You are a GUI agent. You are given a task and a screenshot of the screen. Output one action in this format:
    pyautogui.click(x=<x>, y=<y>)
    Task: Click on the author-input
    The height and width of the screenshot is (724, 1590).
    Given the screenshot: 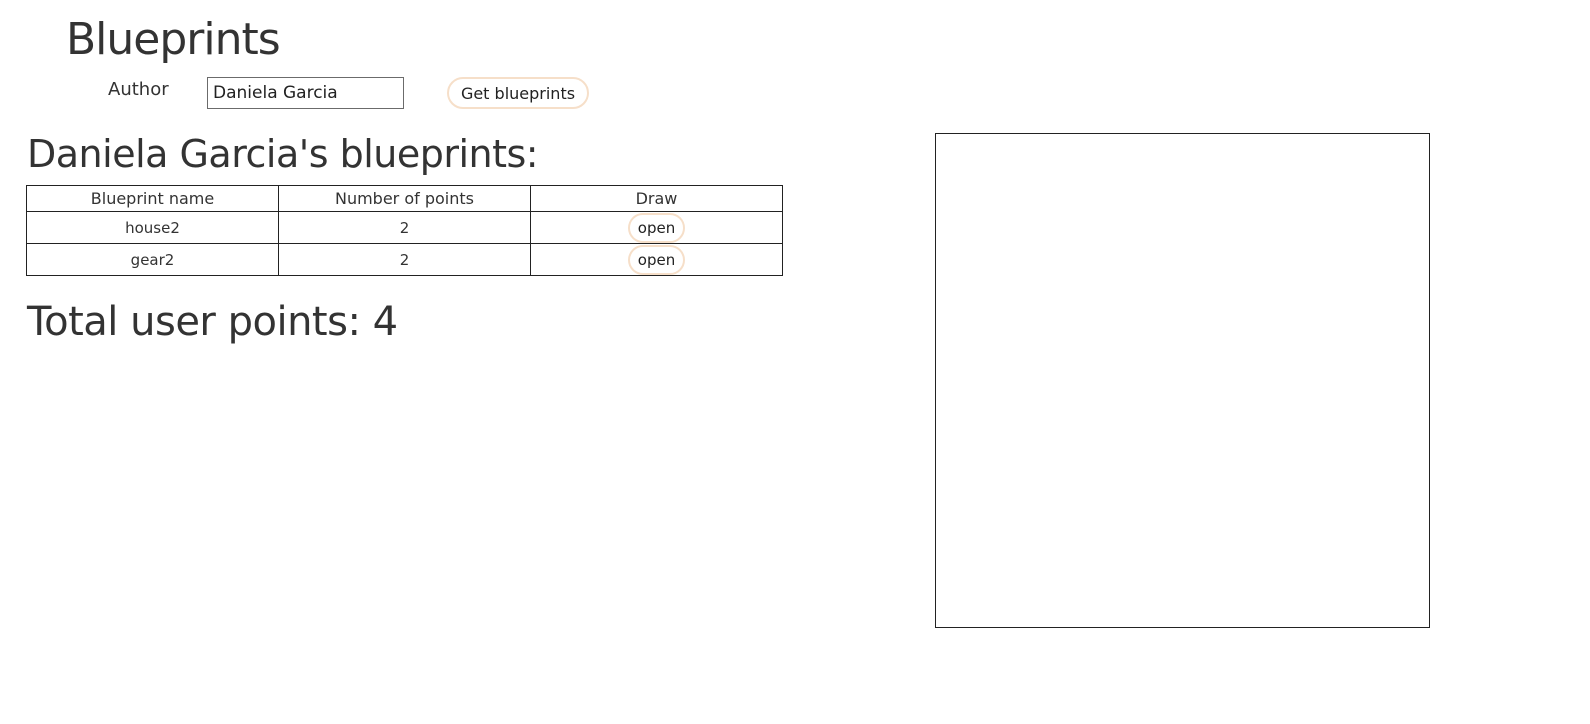 What is the action you would take?
    pyautogui.click(x=305, y=93)
    